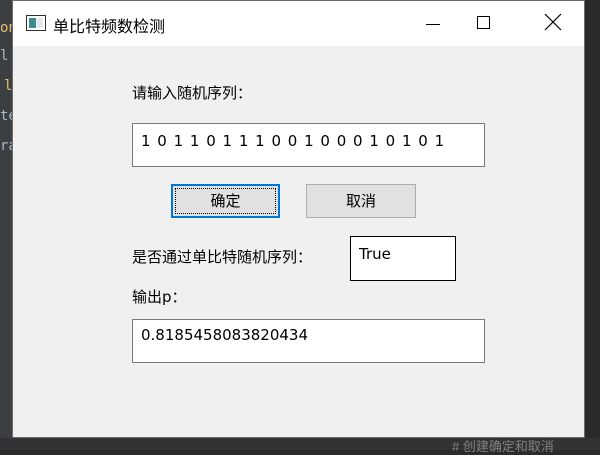  I want to click on maximize-icon, so click(483, 22).